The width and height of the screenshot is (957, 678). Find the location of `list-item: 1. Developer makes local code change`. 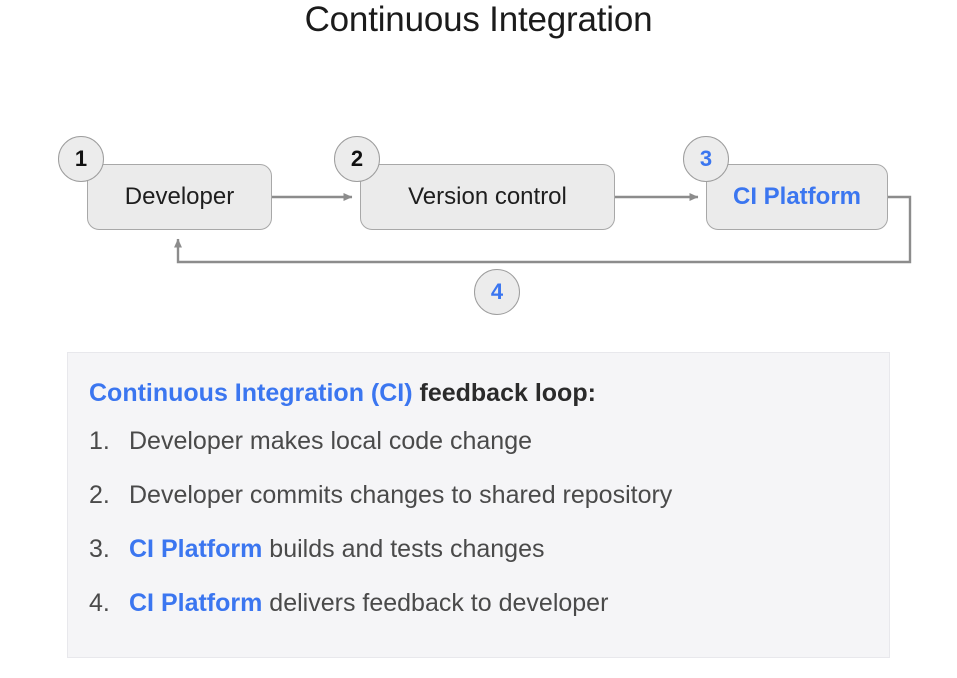

list-item: 1. Developer makes local code change is located at coordinates (479, 454).